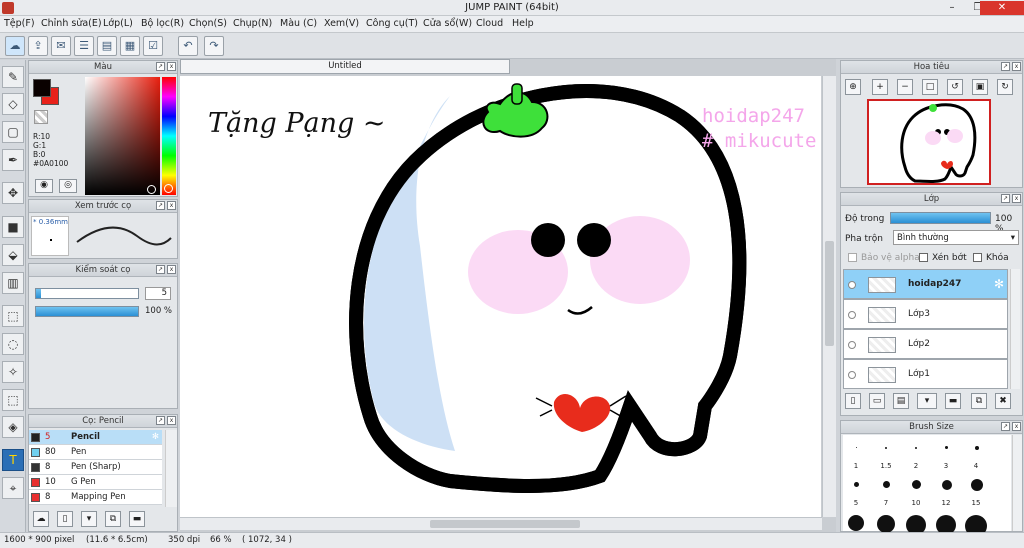  I want to click on transparent-color-swatch, so click(41, 117).